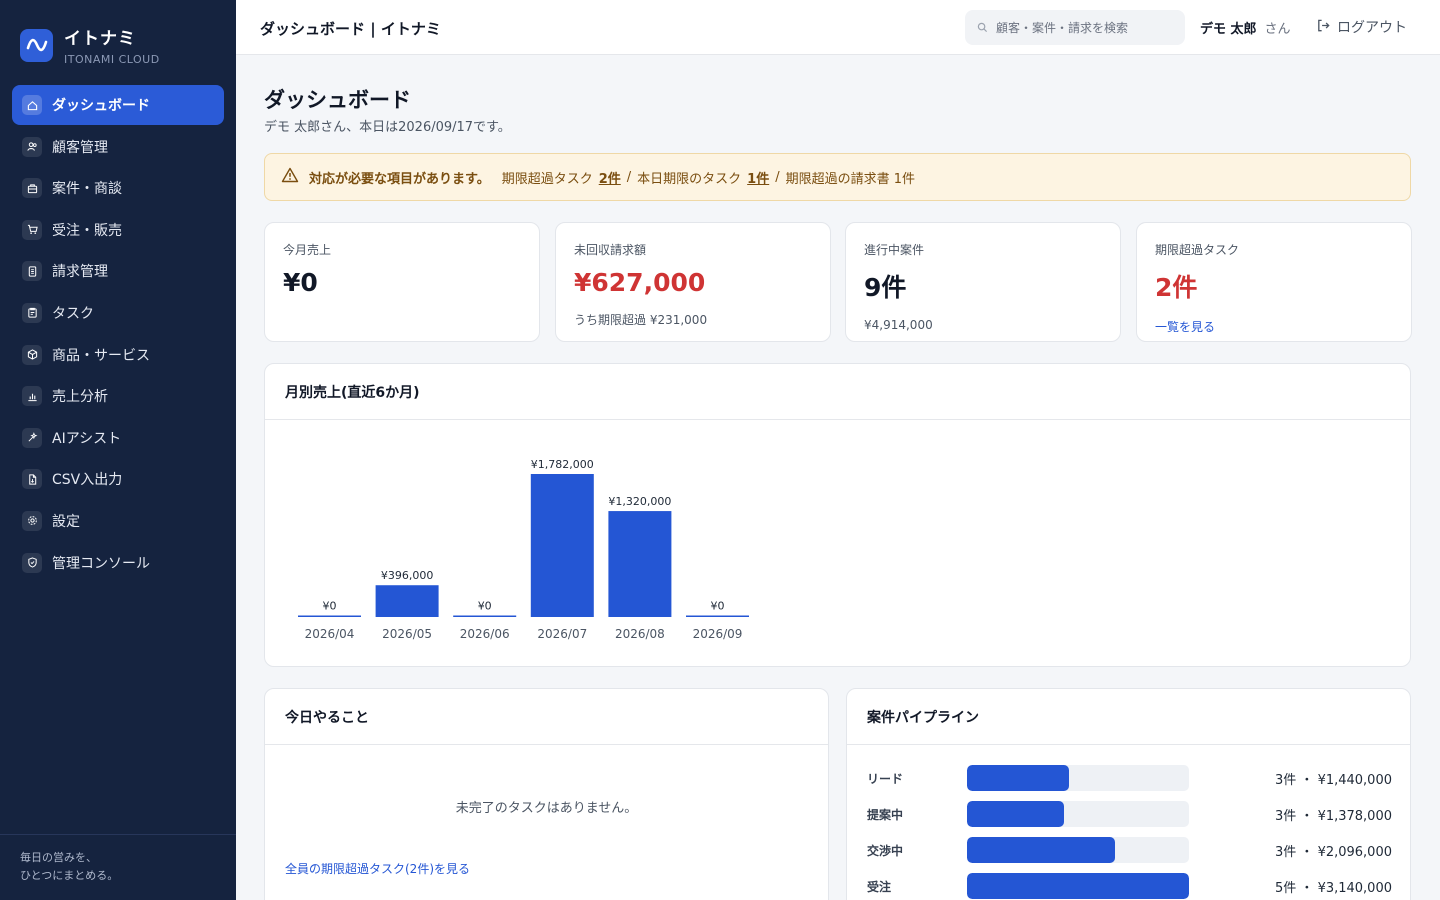  Describe the element at coordinates (1129, 814) in the screenshot. I see `pipeline-row: 提案中 3件 ・ ¥1,378,000` at that location.